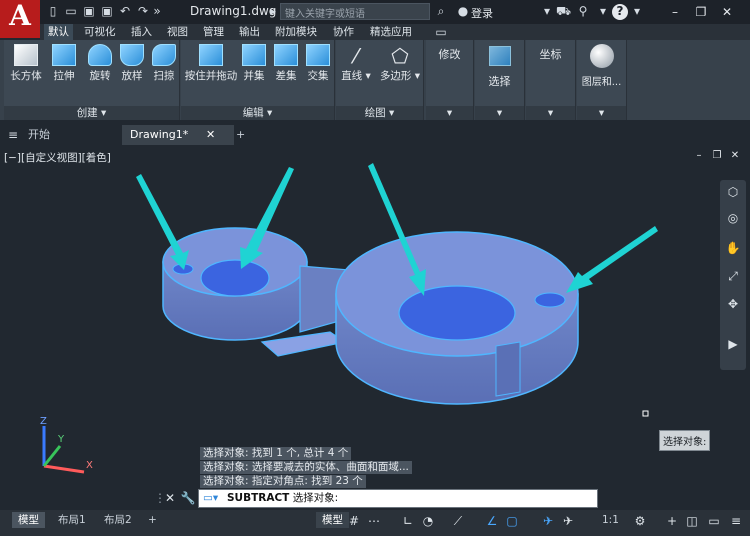  I want to click on showmotion-icon: ▶, so click(733, 344).